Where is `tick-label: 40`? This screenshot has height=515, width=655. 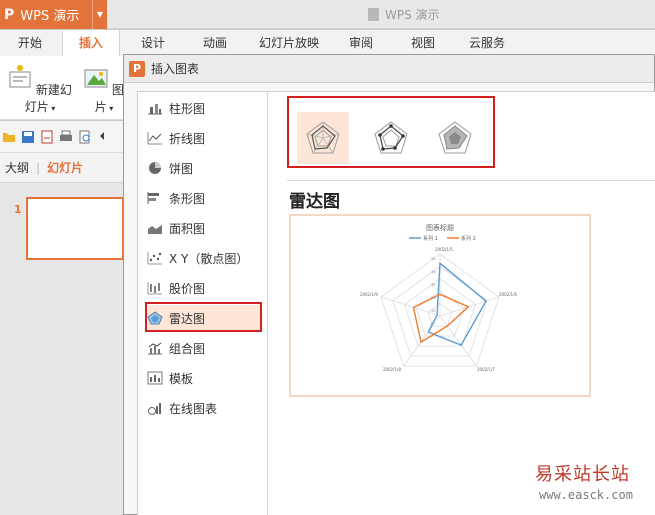
tick-label: 40 is located at coordinates (433, 272).